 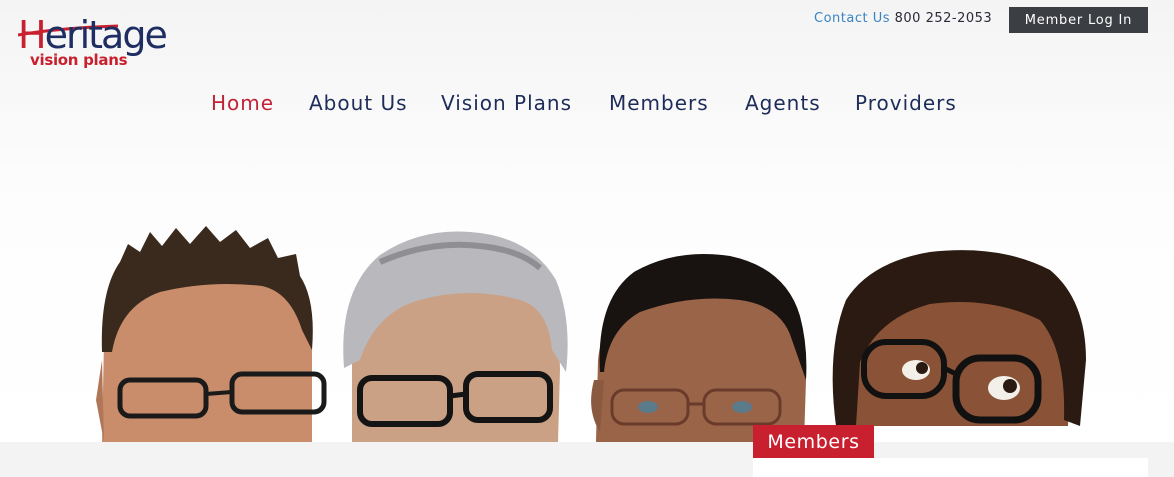 I want to click on person-boy-glasses, so click(x=699, y=348).